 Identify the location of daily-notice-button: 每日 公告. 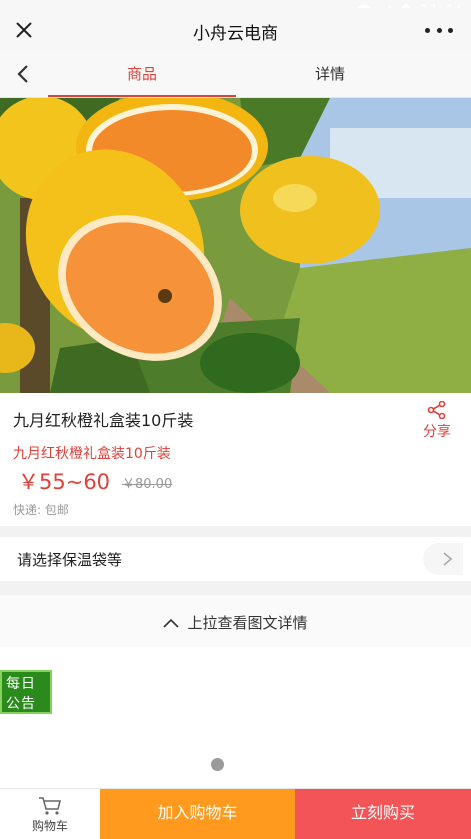
(26, 692).